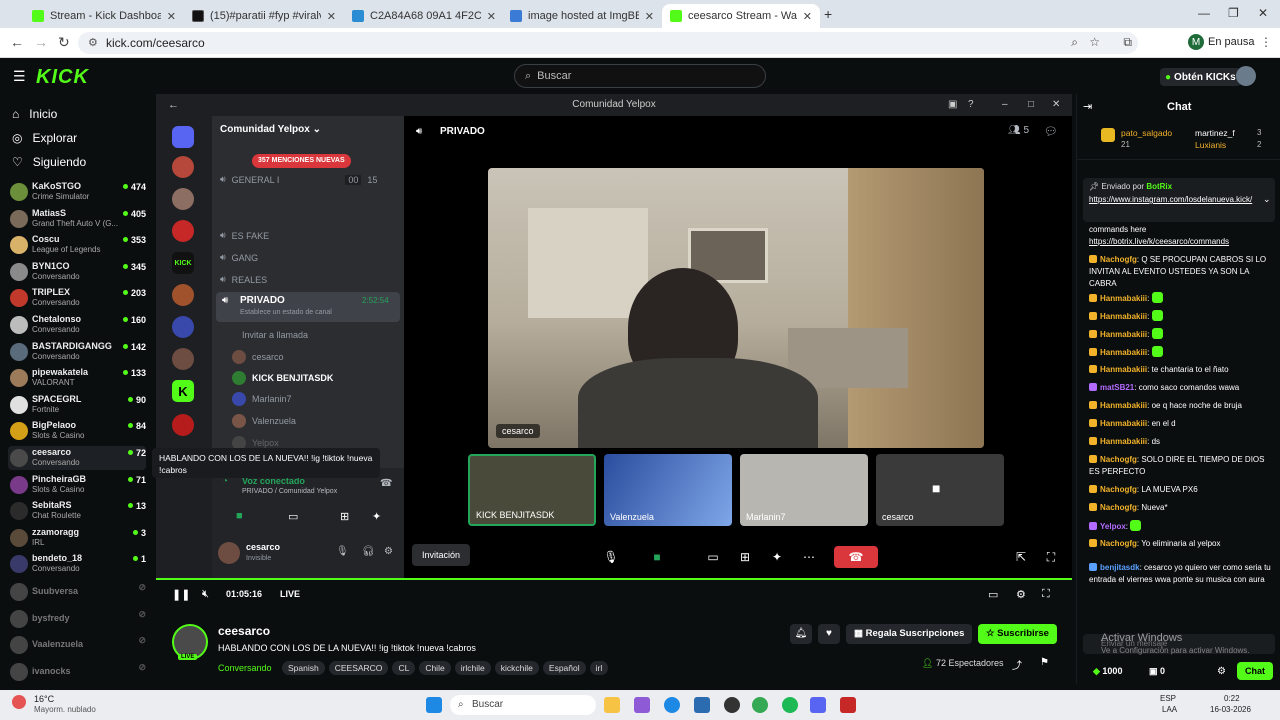  I want to click on tag: Spanish, so click(303, 668).